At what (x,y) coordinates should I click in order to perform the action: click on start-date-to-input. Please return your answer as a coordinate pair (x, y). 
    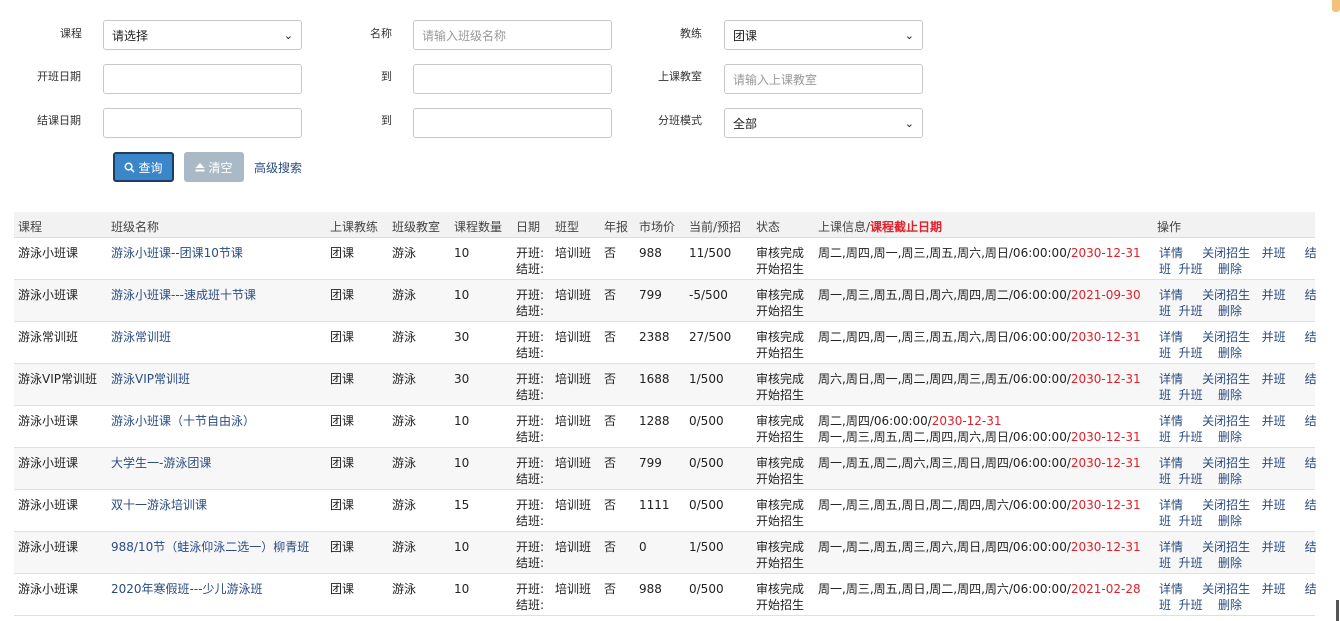
    Looking at the image, I should click on (512, 79).